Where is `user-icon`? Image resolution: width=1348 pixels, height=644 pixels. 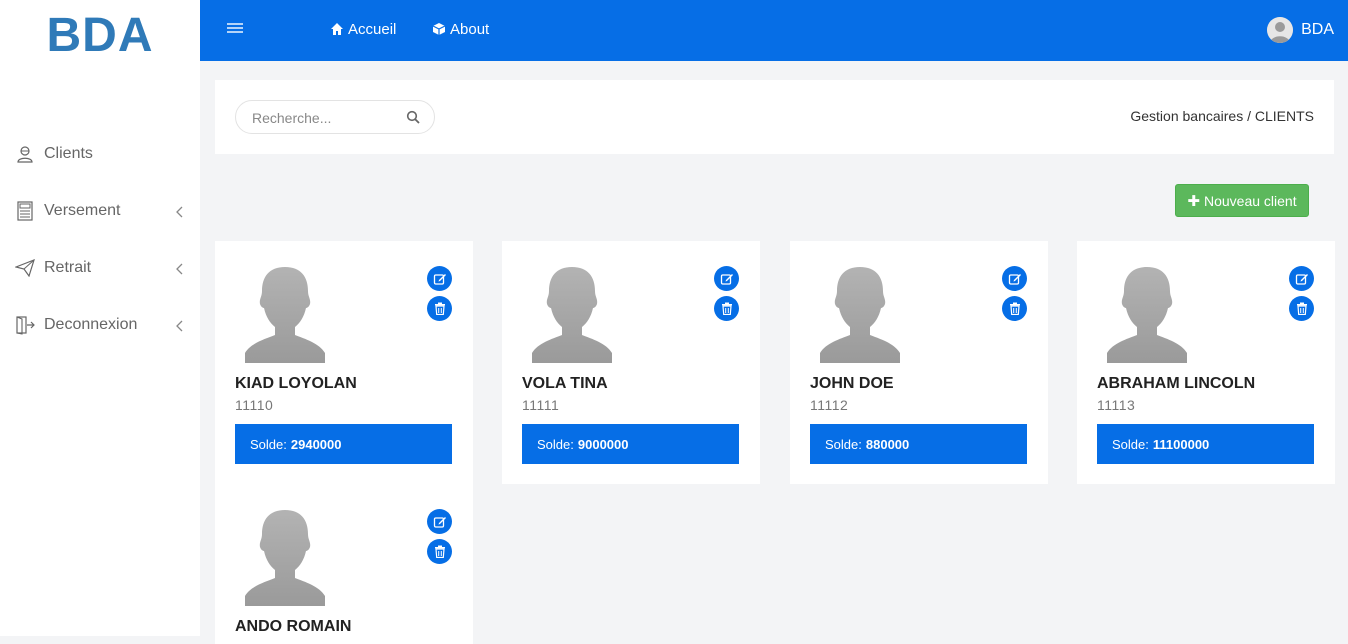 user-icon is located at coordinates (25, 154).